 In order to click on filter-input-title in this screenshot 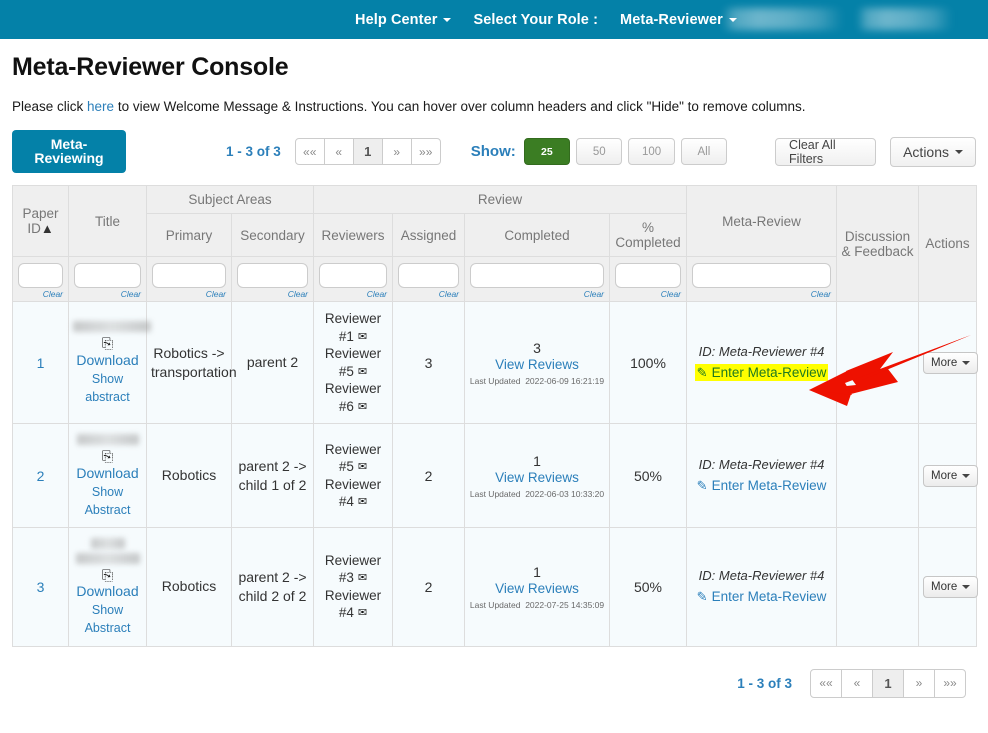, I will do `click(107, 275)`.